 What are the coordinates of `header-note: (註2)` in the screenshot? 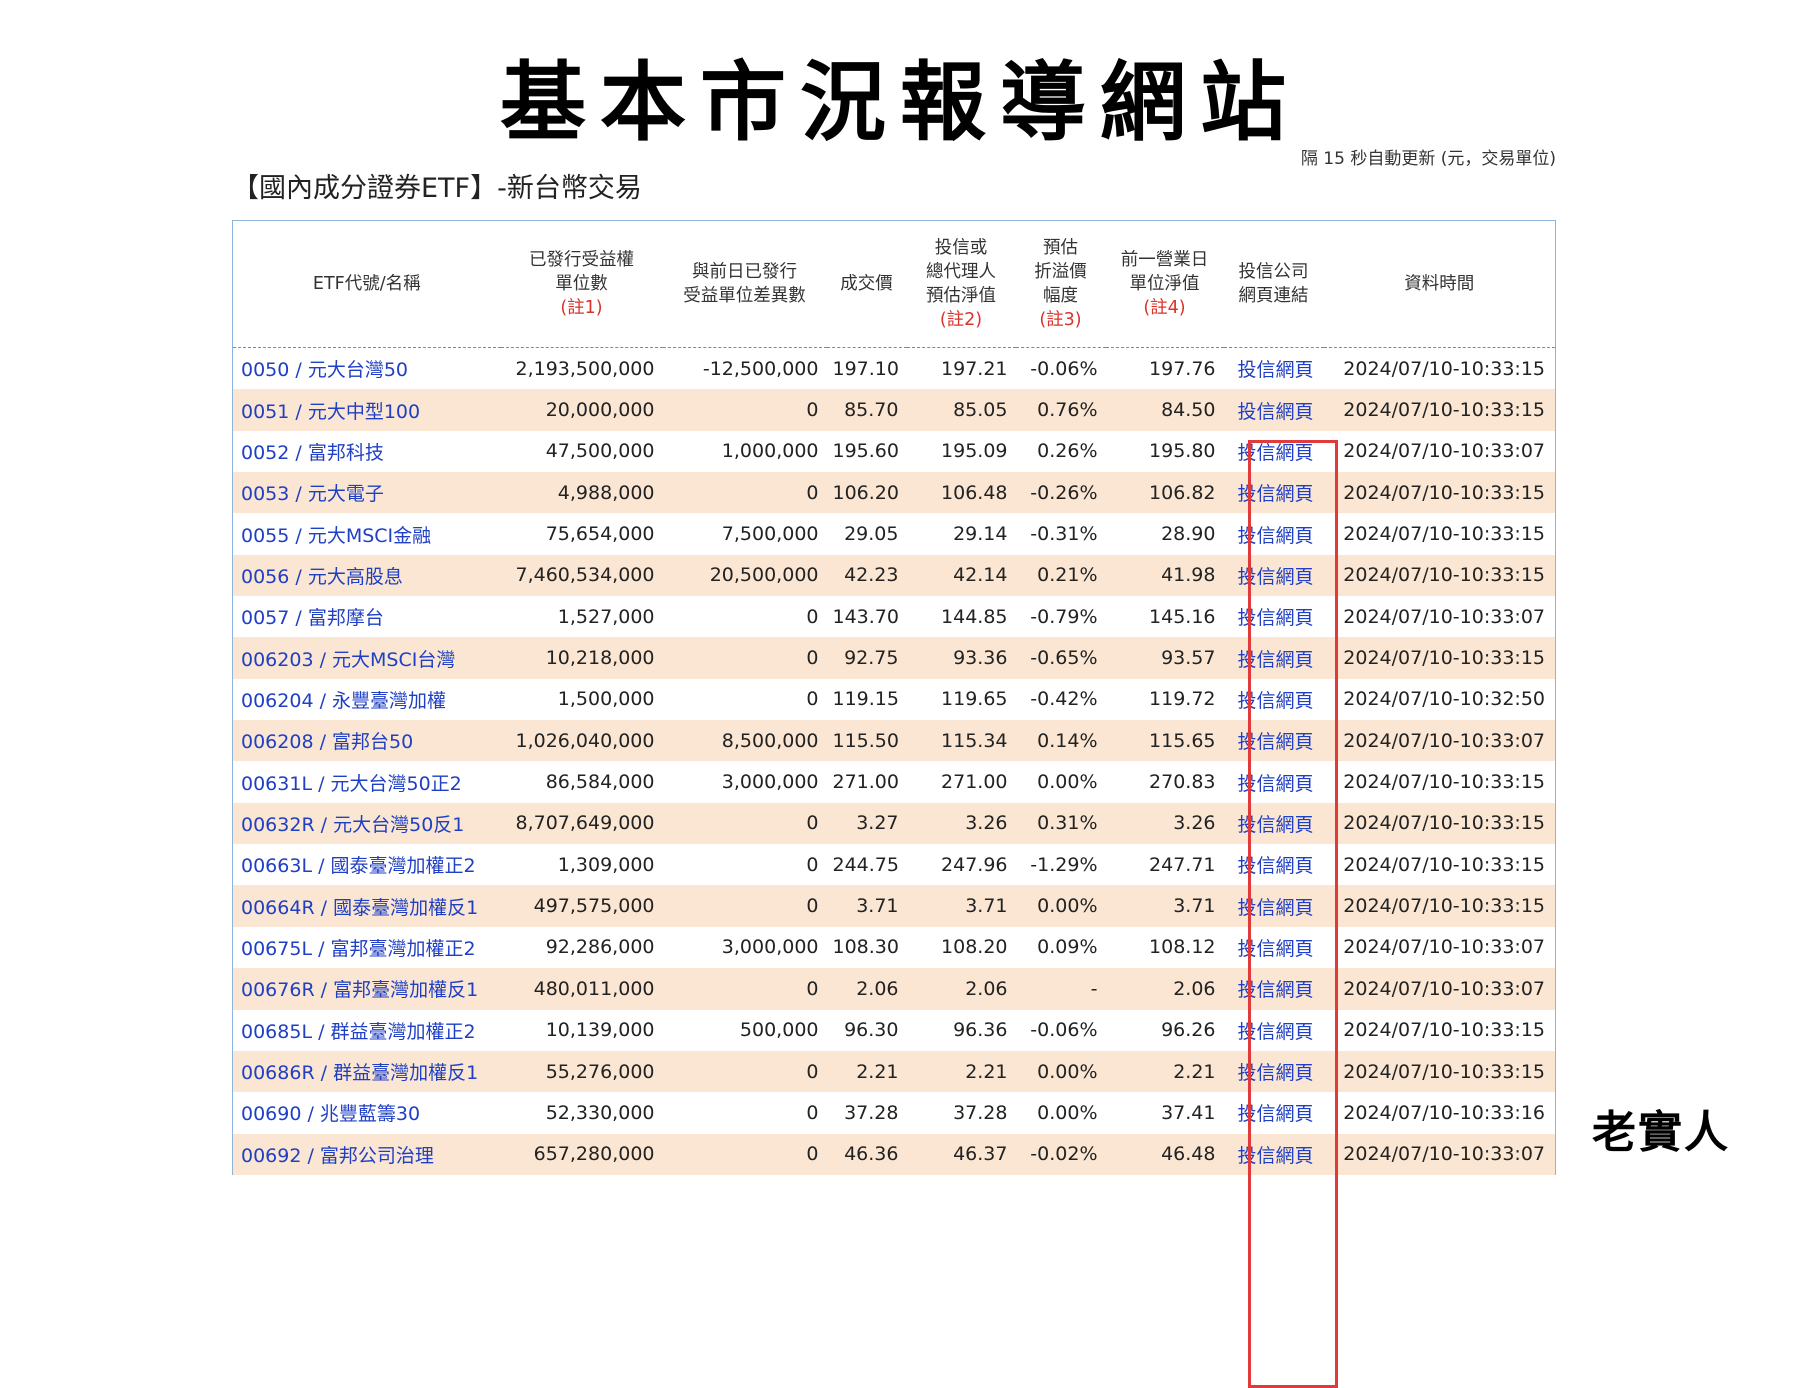 It's located at (961, 320).